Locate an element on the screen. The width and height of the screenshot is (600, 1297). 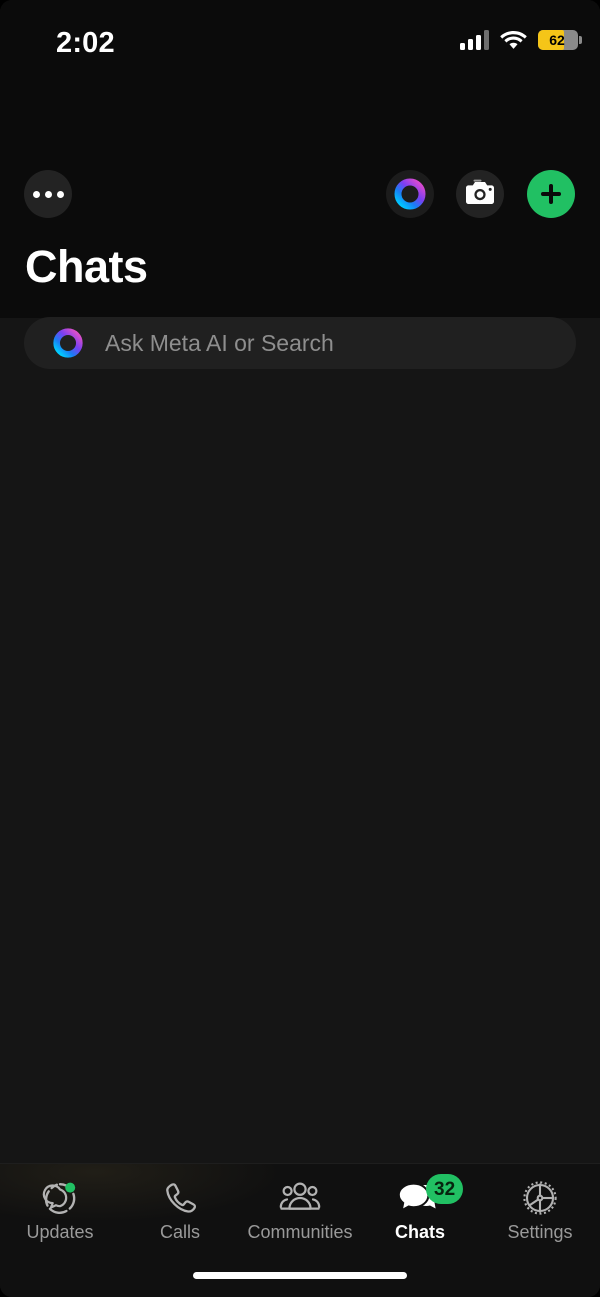
status-bar-indicators: 62 is located at coordinates (521, 40).